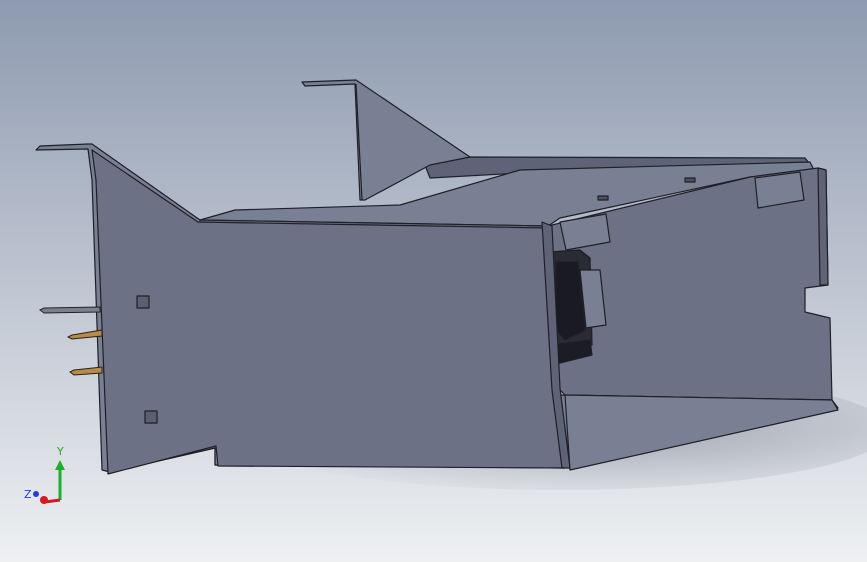 The image size is (867, 562). Describe the element at coordinates (28, 494) in the screenshot. I see `triad-z-label: Z` at that location.